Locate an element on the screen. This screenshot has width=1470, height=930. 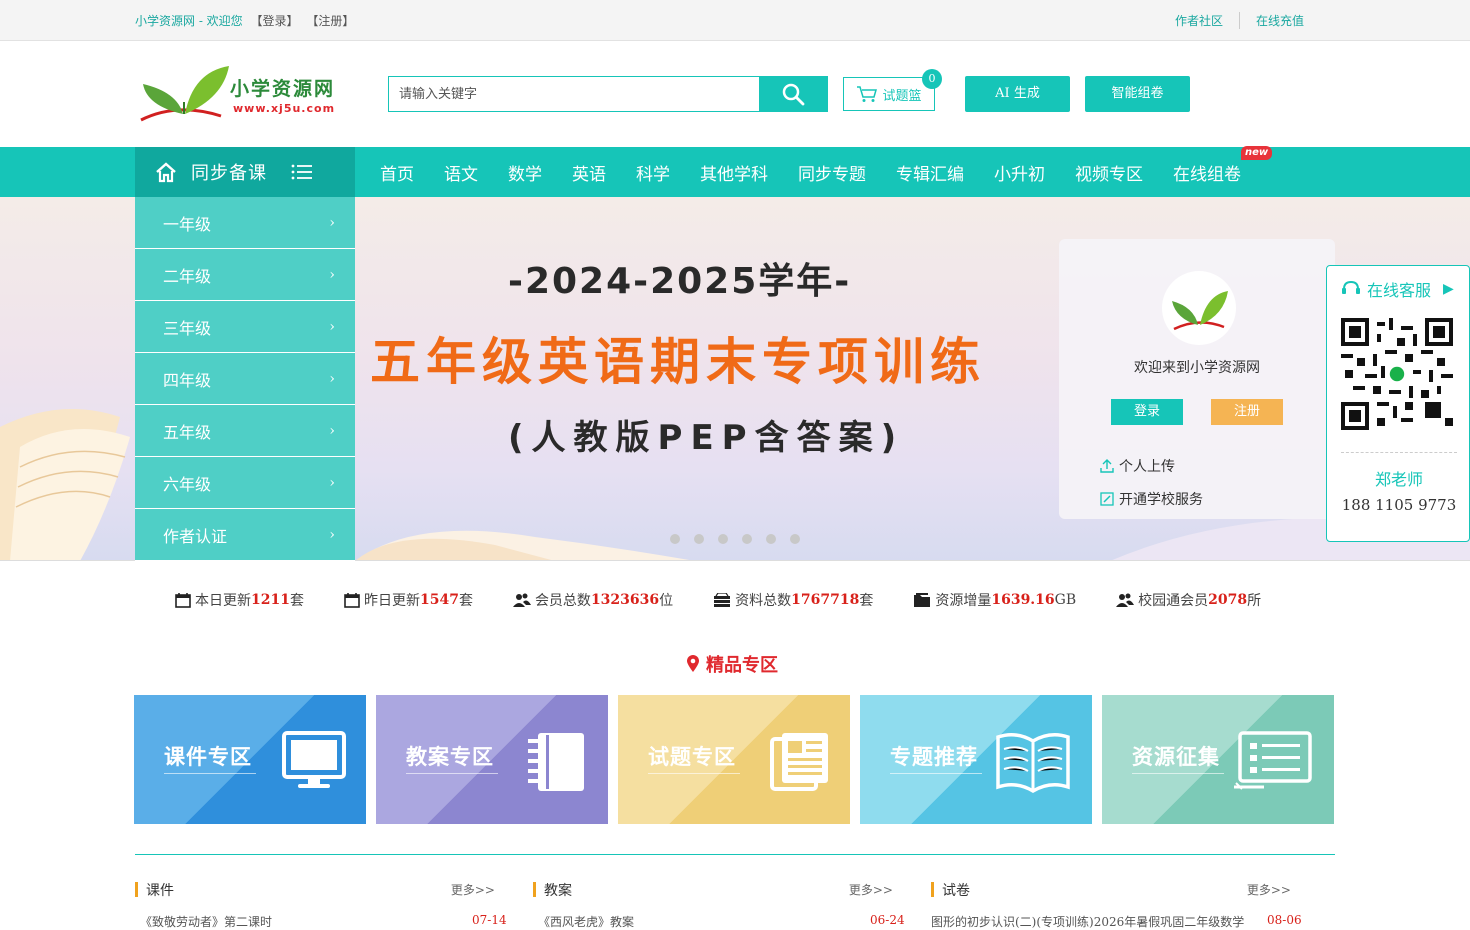
featured-section-title: 精品专区 is located at coordinates (732, 664).